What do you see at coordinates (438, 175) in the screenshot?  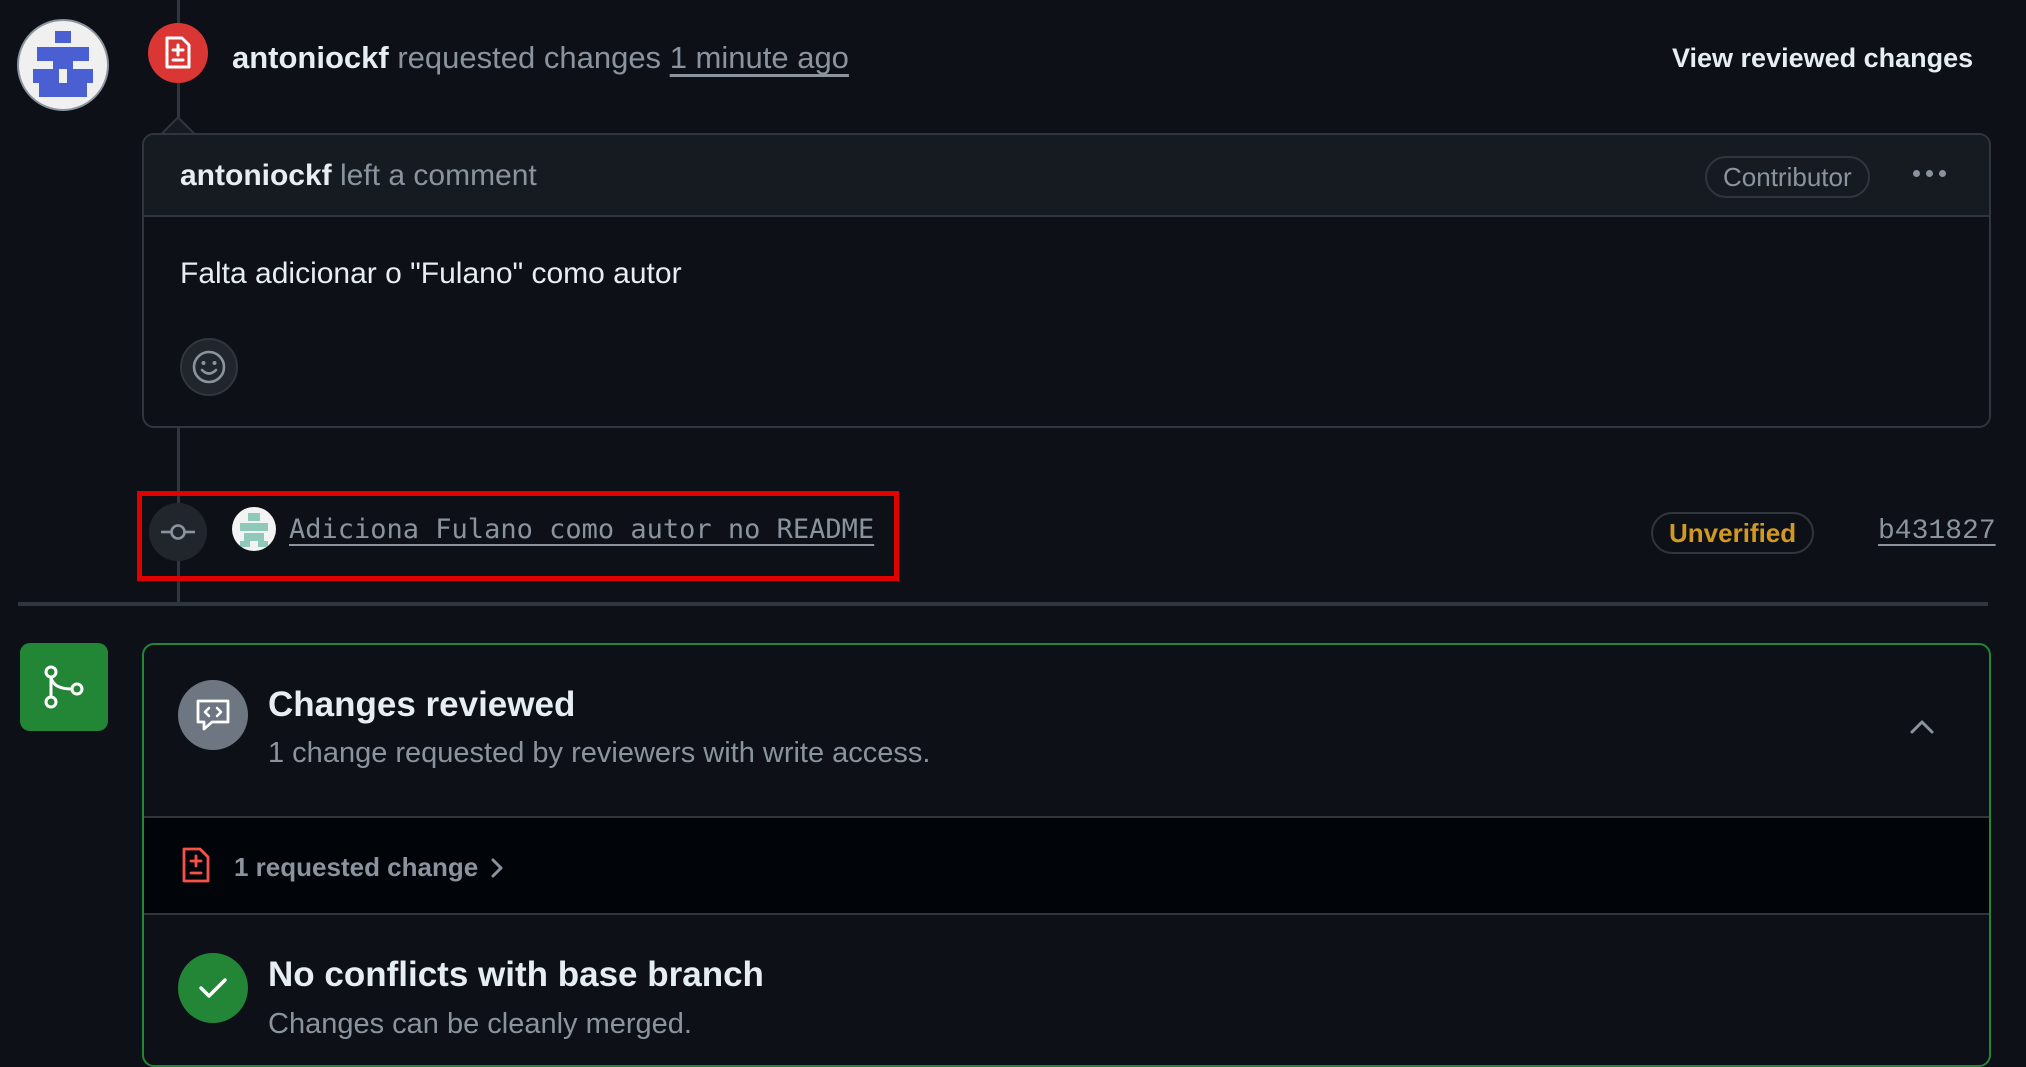 I see `comment-action: left a comment` at bounding box center [438, 175].